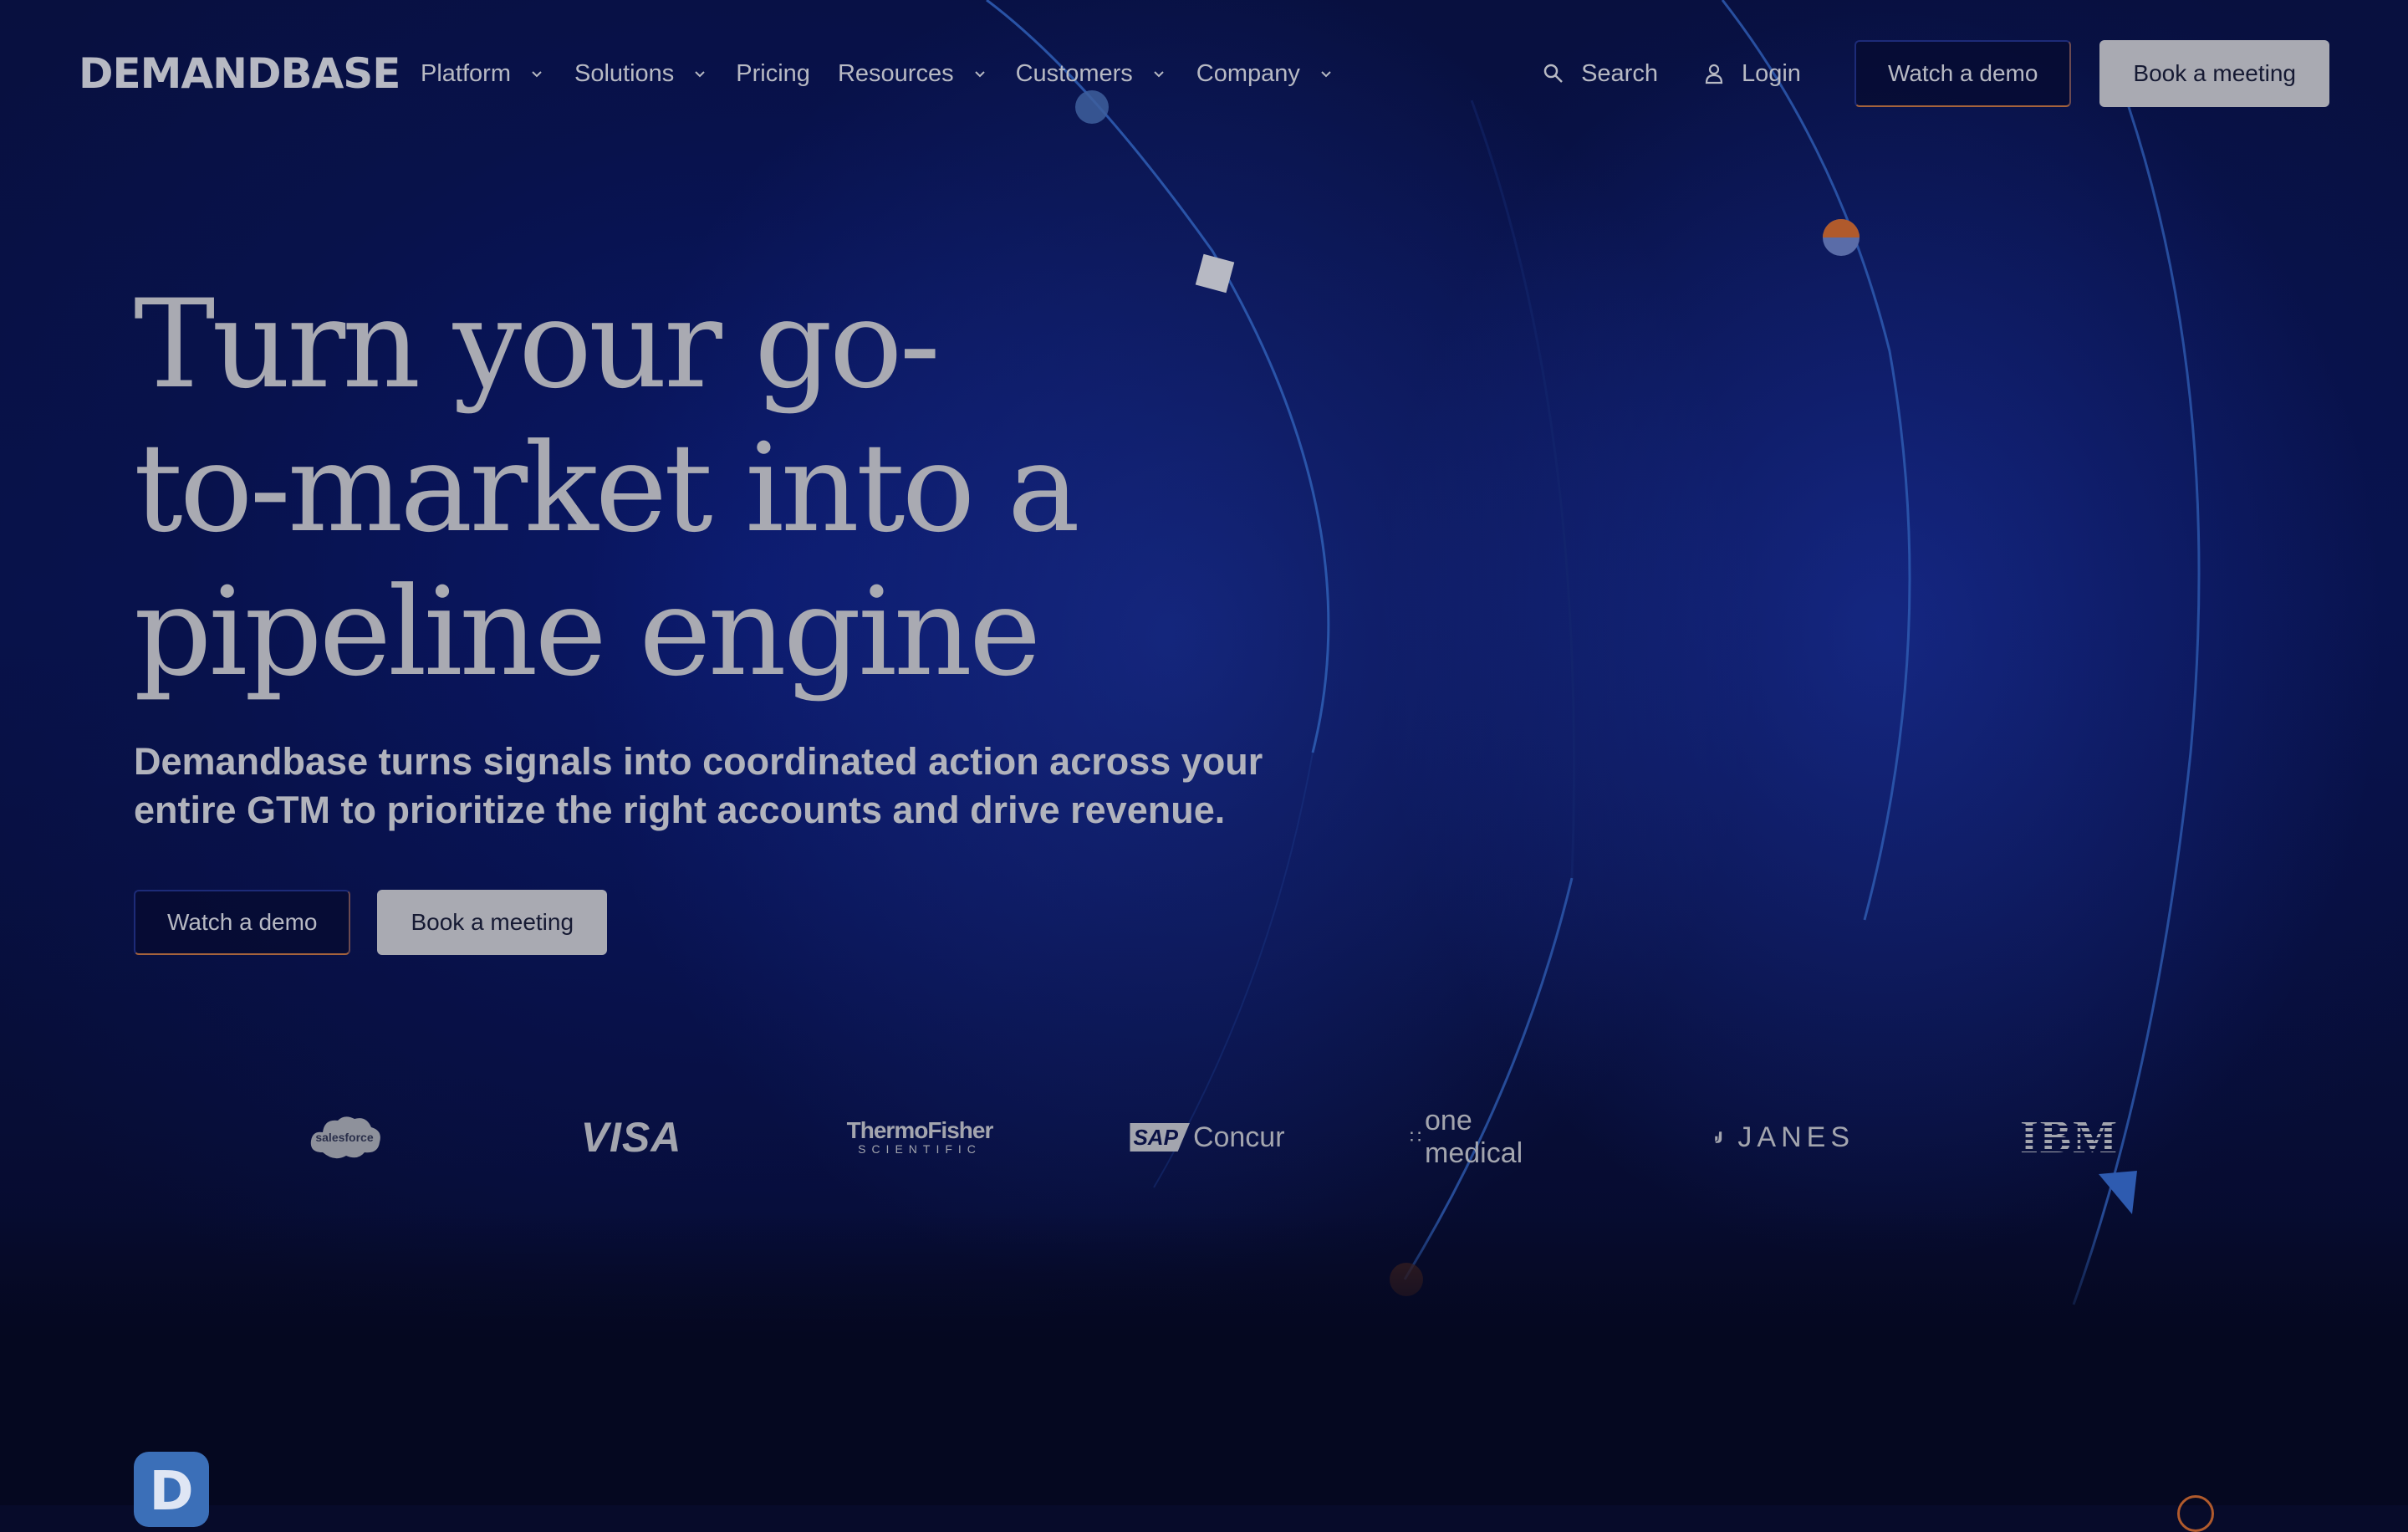  What do you see at coordinates (1719, 1137) in the screenshot?
I see `janes-mark-icon` at bounding box center [1719, 1137].